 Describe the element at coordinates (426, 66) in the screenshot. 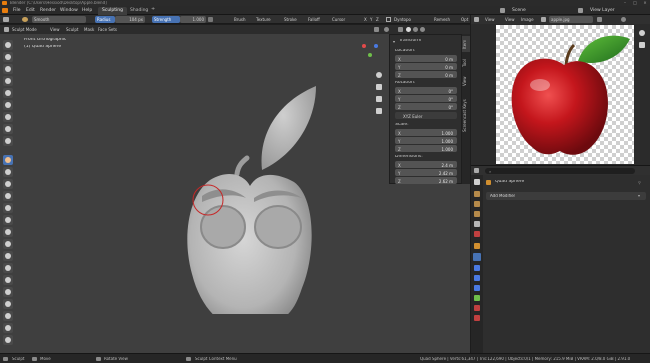

I see `location-y-field: Y0 m` at that location.